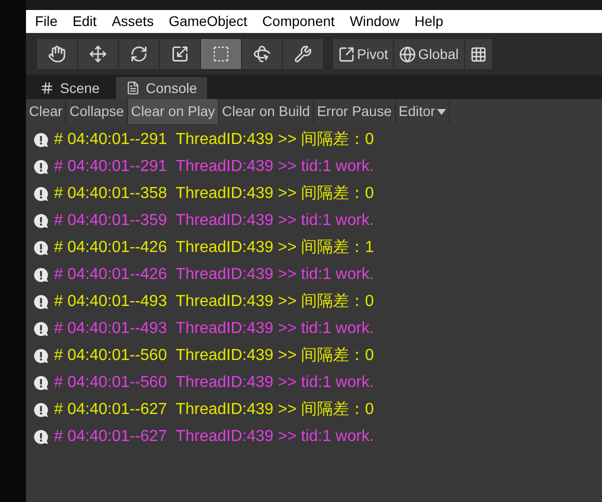  I want to click on move-icon, so click(98, 54).